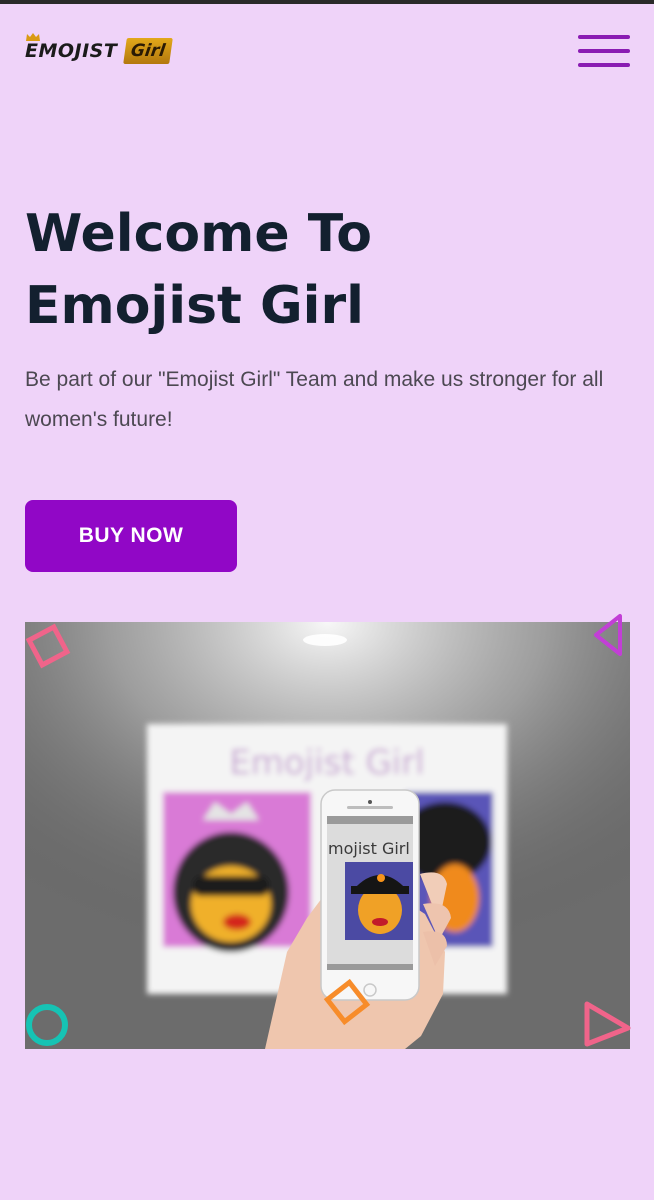  I want to click on buy-now-button: BUY NOW, so click(131, 536).